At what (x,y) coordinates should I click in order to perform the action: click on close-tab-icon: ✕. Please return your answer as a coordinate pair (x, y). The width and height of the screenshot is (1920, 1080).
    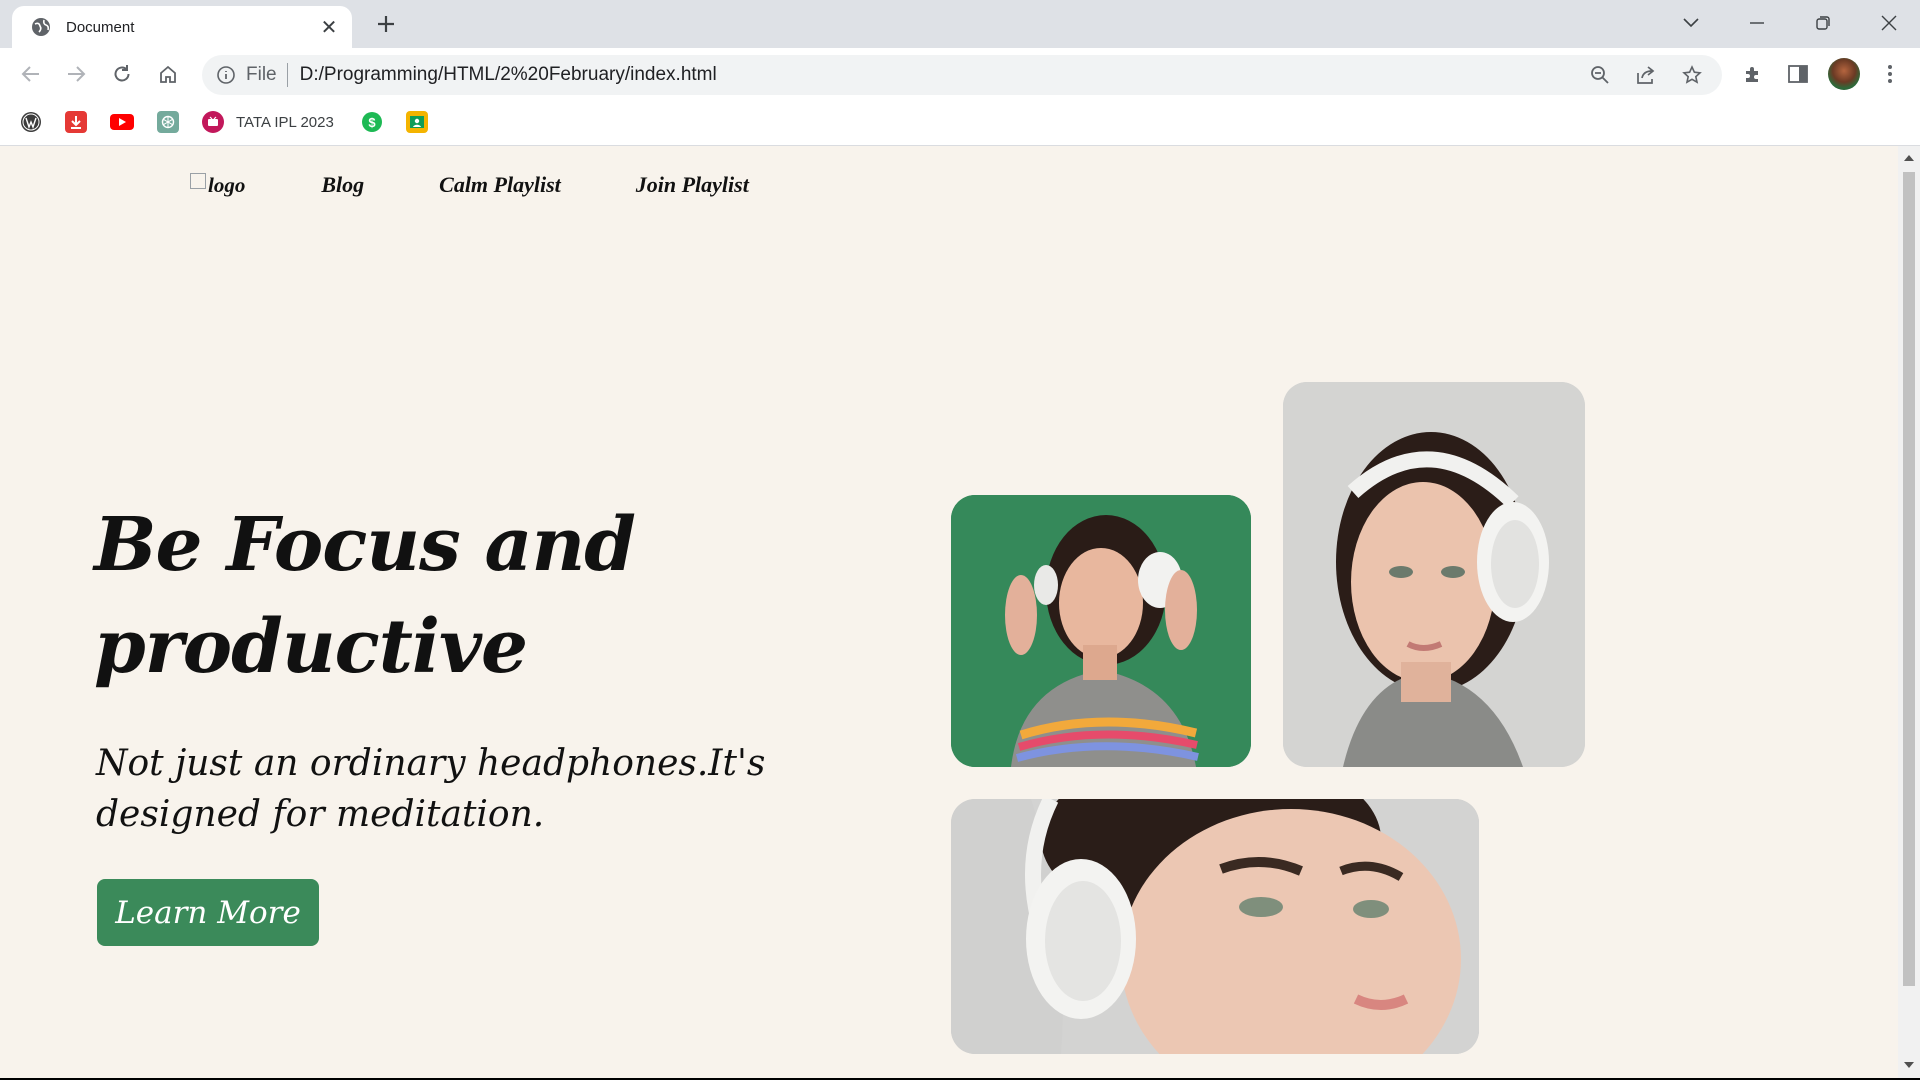
    Looking at the image, I should click on (329, 27).